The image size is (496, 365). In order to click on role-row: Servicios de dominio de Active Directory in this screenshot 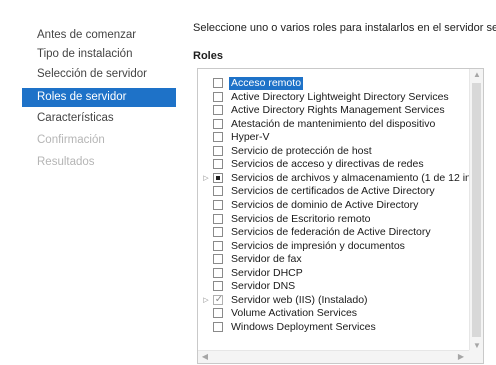, I will do `click(332, 205)`.